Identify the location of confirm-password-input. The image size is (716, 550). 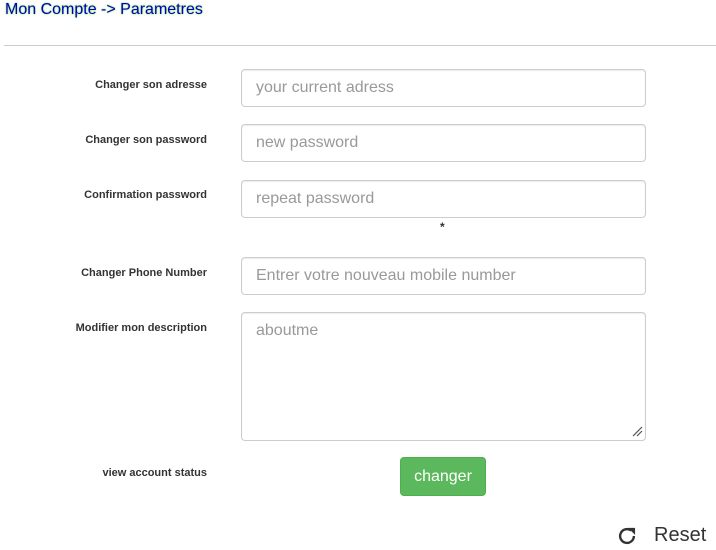
(443, 199).